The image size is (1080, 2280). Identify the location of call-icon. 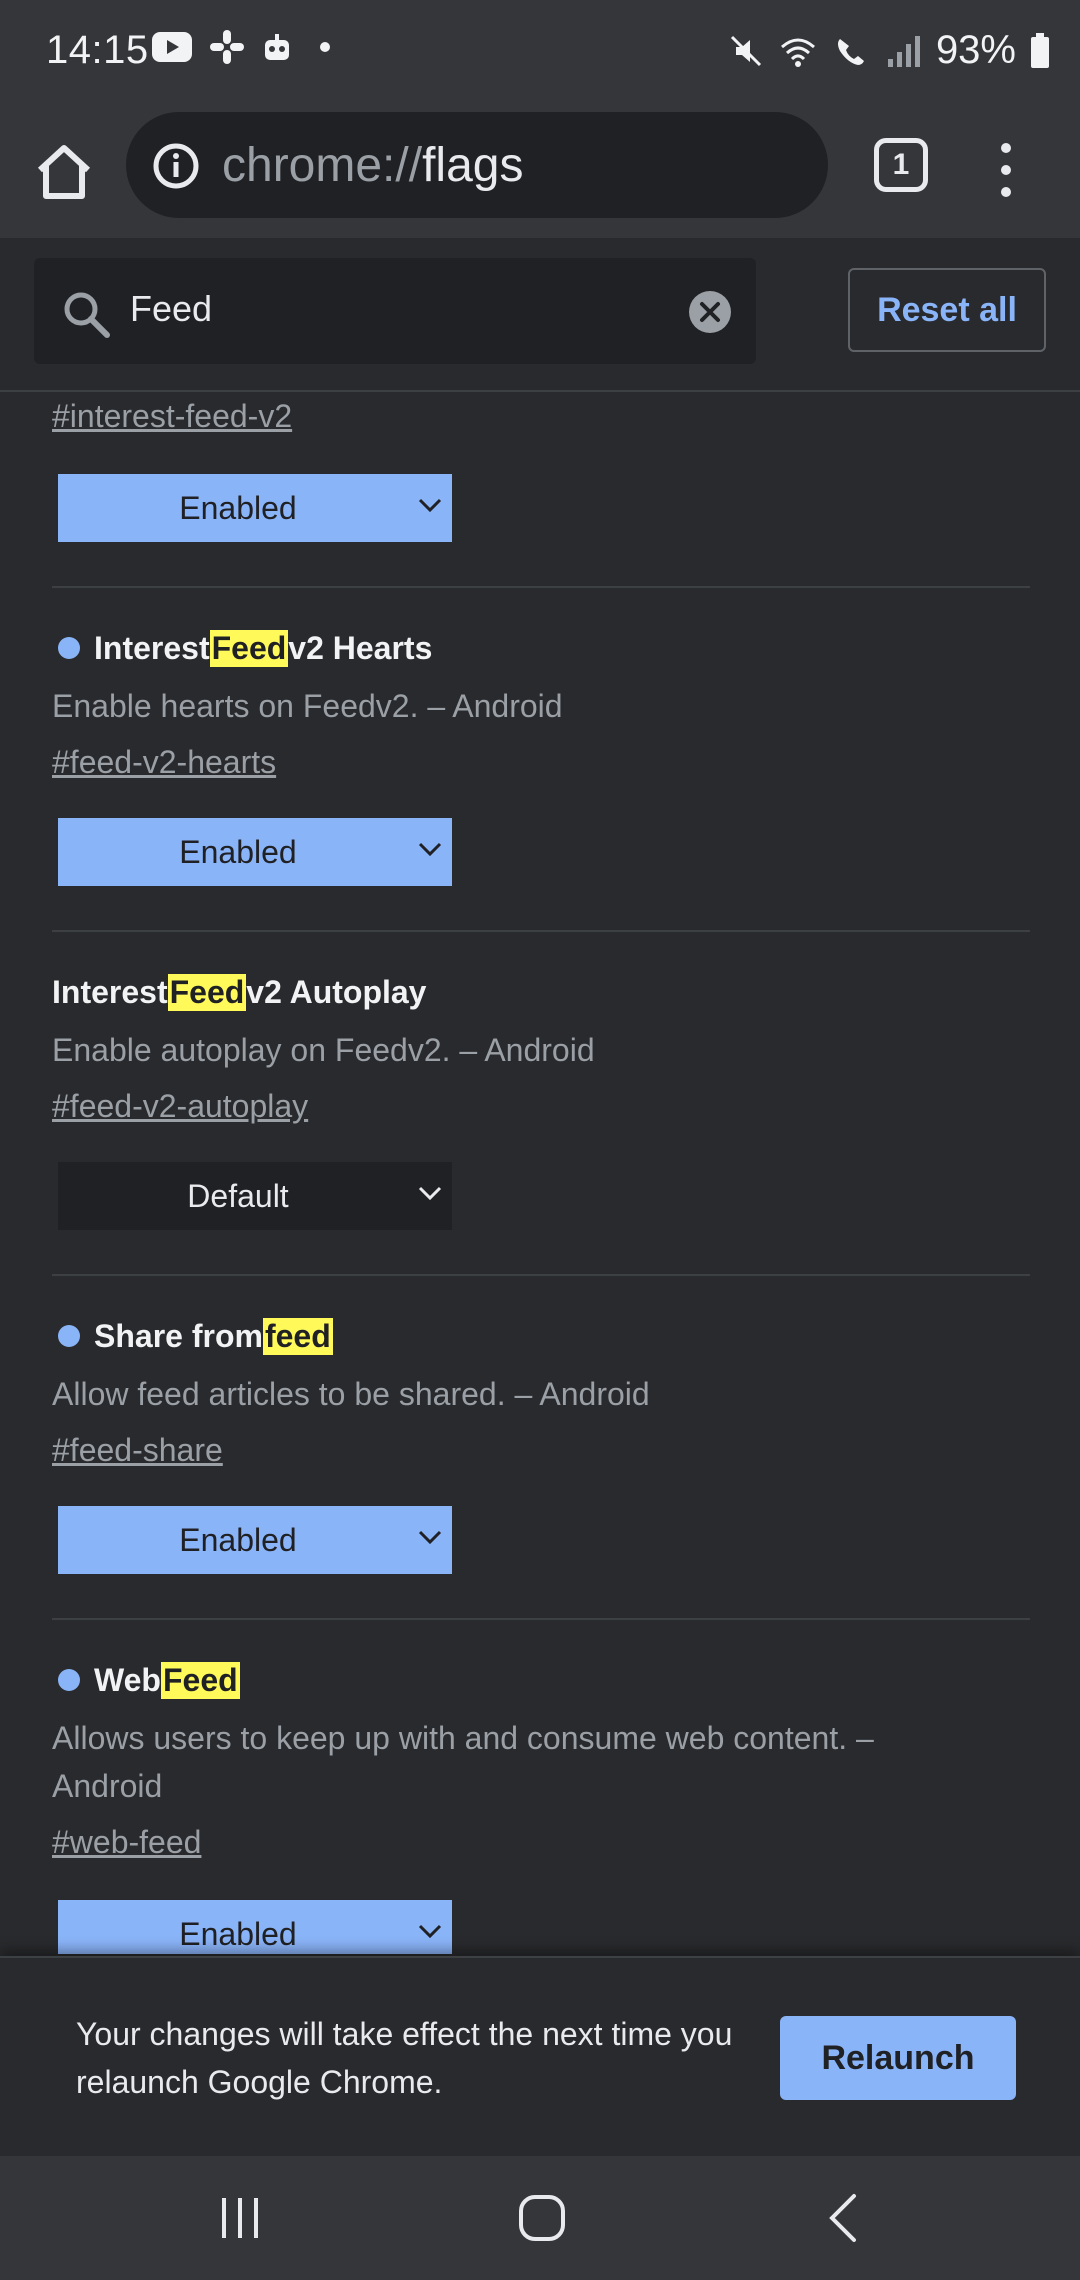
(850, 51).